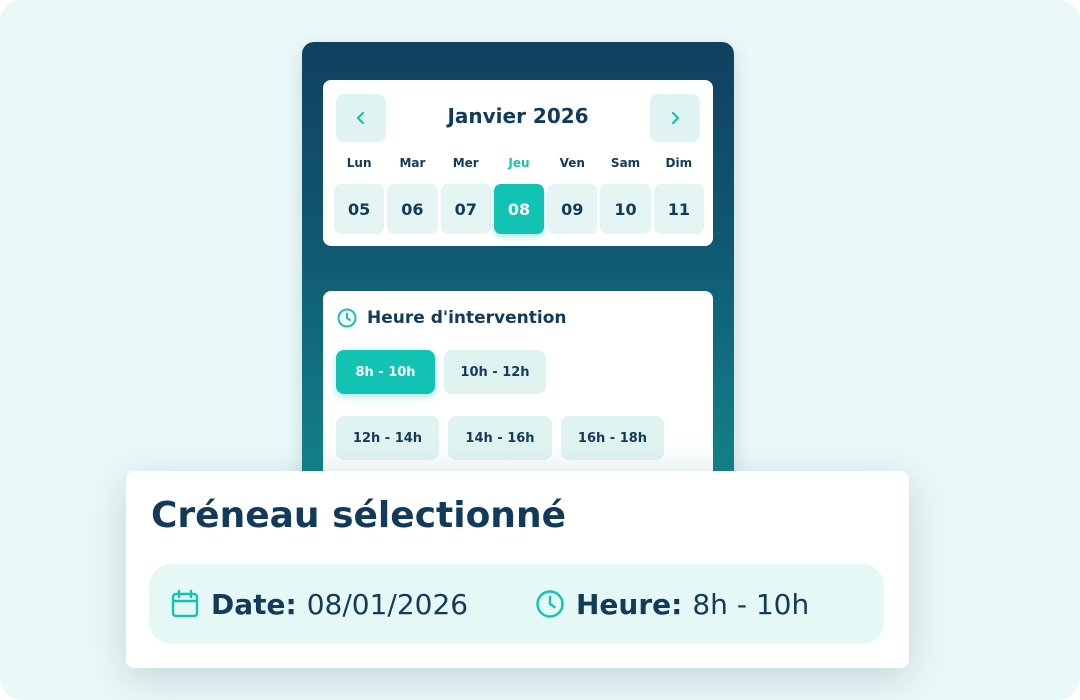  What do you see at coordinates (387, 604) in the screenshot?
I see `date-value: 08/01/2026` at bounding box center [387, 604].